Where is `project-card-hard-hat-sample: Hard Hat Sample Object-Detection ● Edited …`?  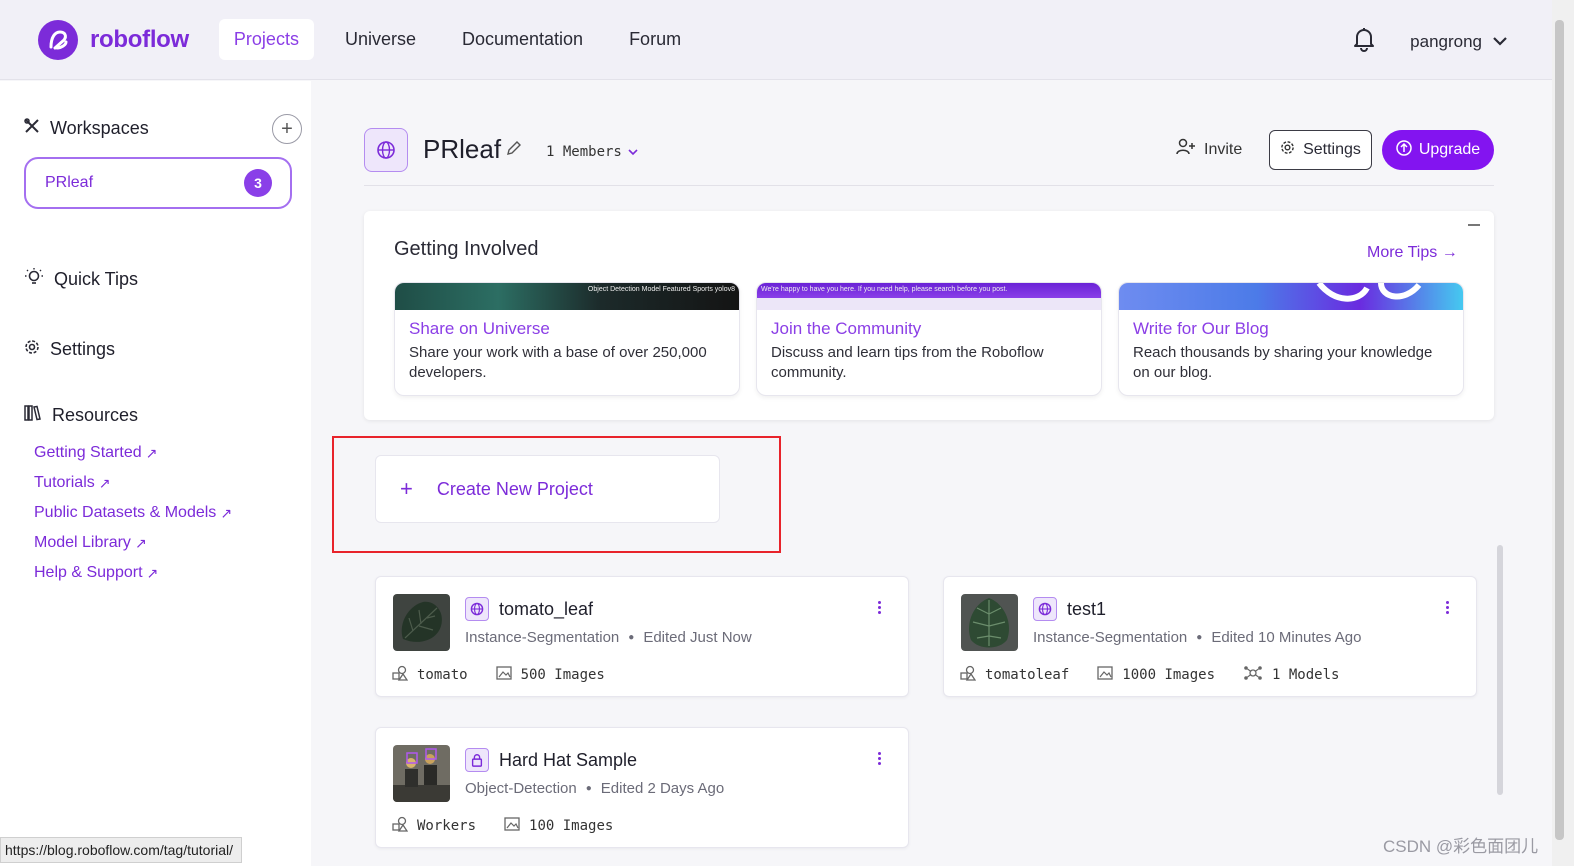
project-card-hard-hat-sample: Hard Hat Sample Object-Detection ● Edited … is located at coordinates (642, 787).